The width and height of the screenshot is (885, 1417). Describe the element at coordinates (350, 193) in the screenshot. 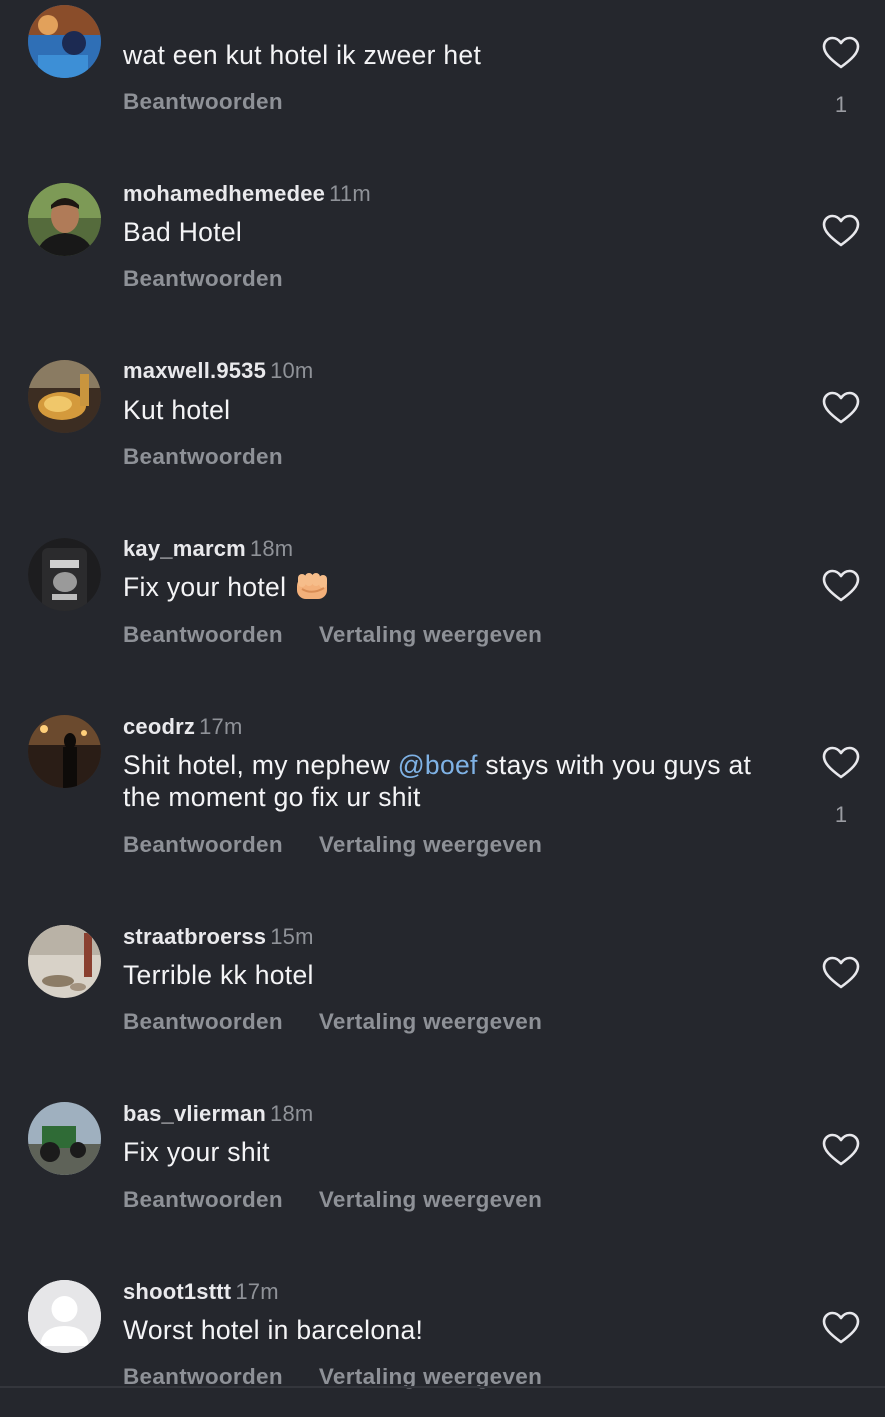

I see `timestamp: 11m` at that location.